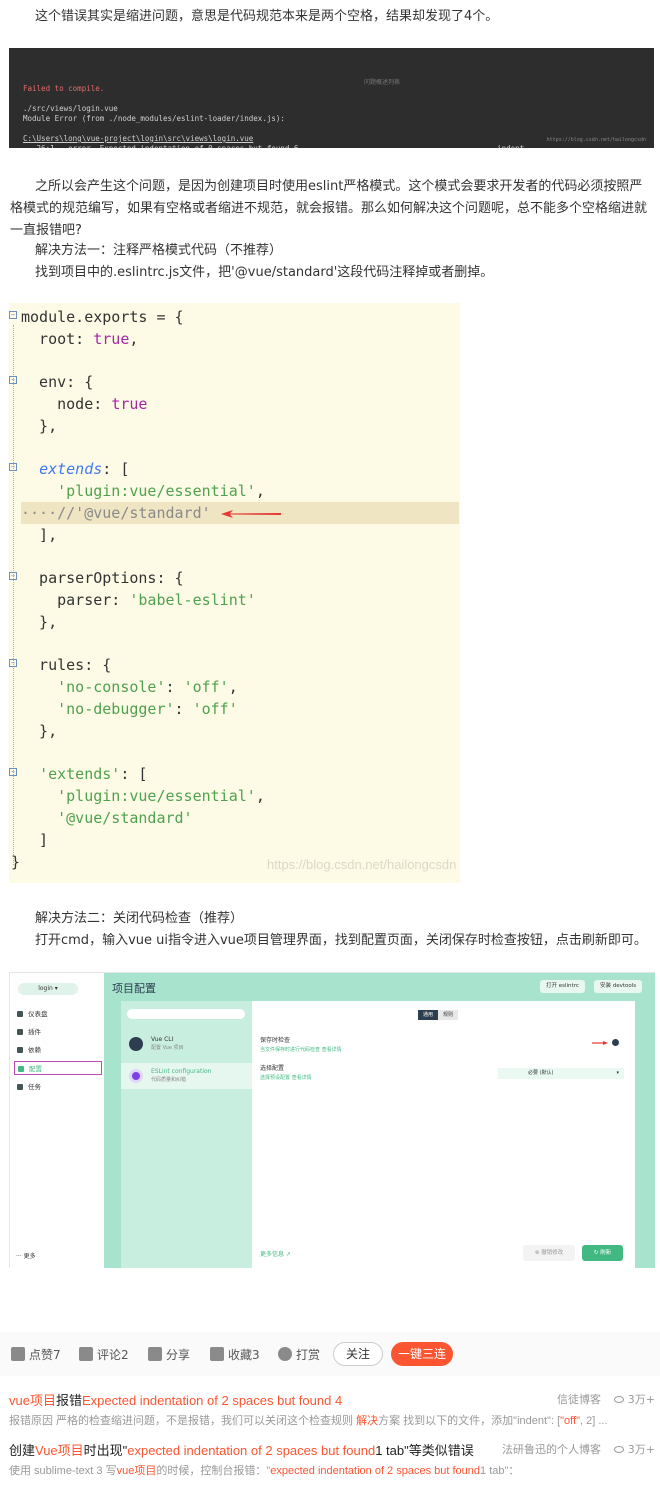  I want to click on code-line: 'no-console': 'off',, so click(147, 687).